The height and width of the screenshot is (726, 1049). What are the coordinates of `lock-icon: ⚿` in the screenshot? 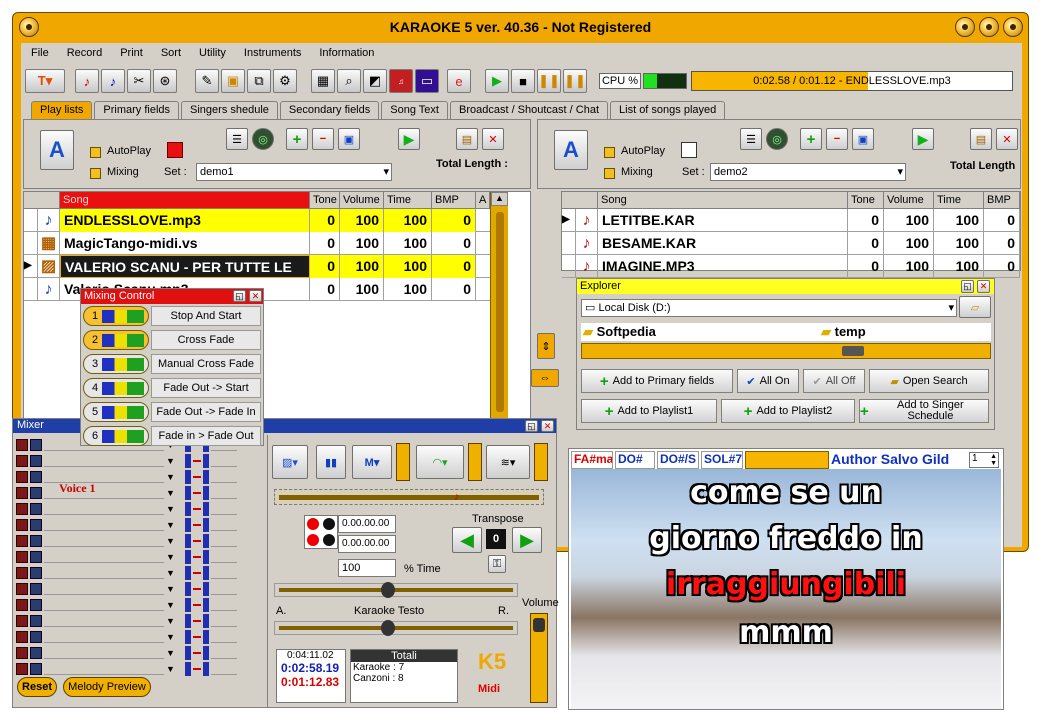 It's located at (497, 564).